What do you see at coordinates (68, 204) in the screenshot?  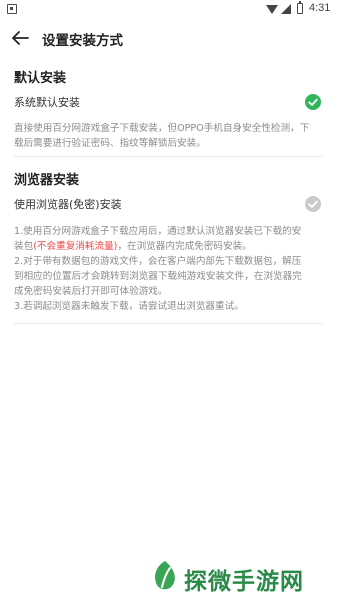 I see `option-label-browser: 使用浏览器(免密)安装` at bounding box center [68, 204].